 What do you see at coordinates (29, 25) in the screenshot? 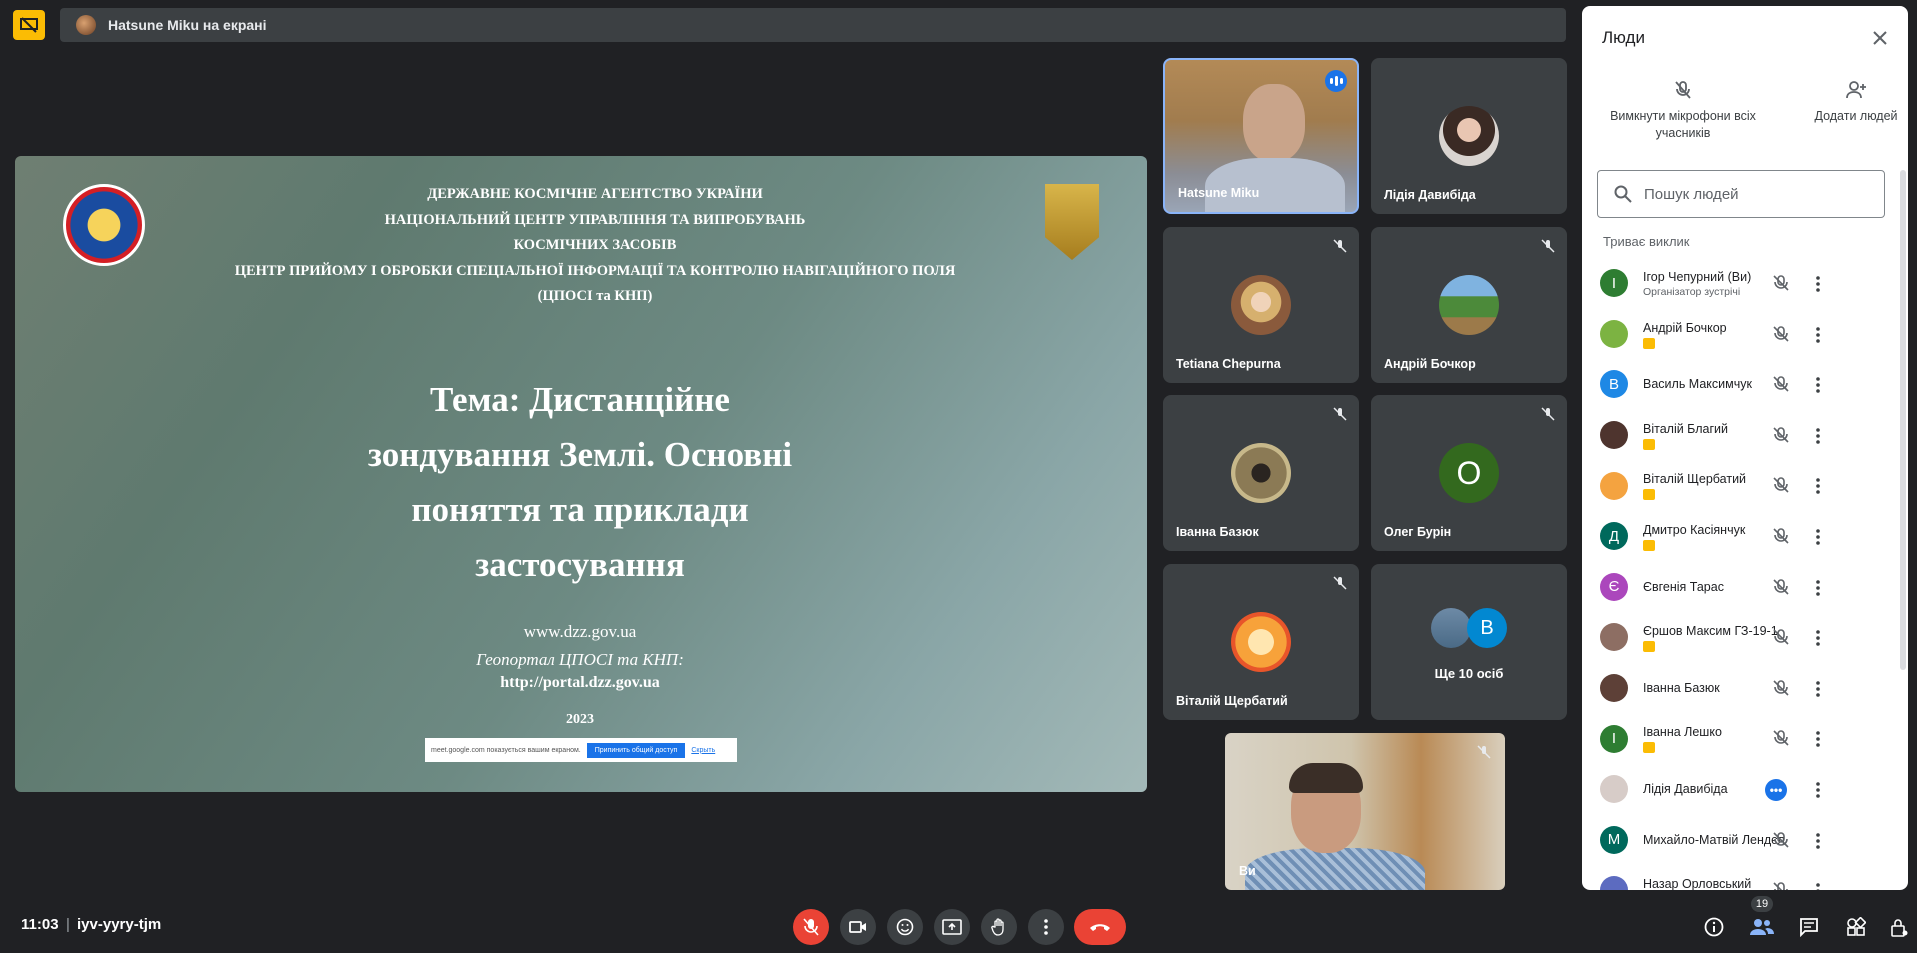
I see `presentation-indicator-icon` at bounding box center [29, 25].